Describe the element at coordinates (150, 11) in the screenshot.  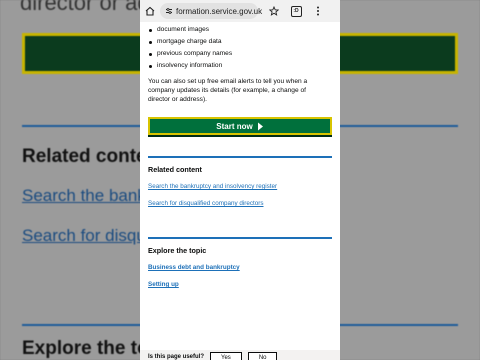
I see `home-icon` at that location.